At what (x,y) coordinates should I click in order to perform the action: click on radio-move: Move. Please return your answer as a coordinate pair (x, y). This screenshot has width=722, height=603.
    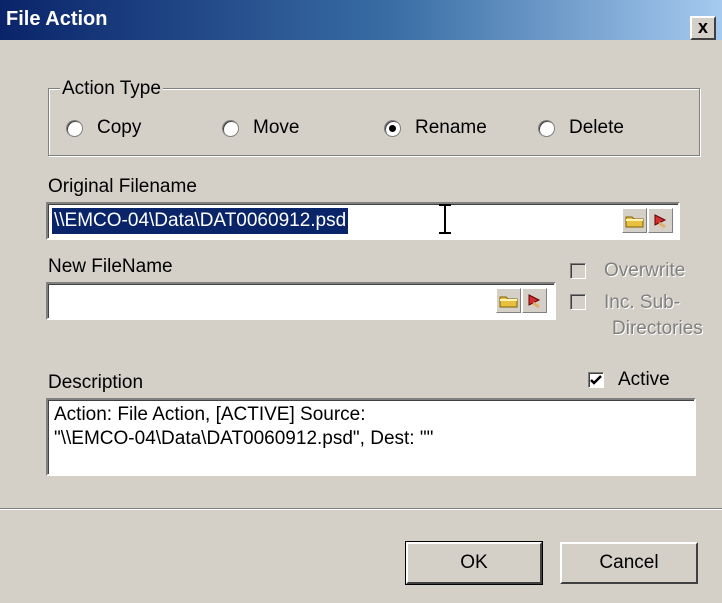
    Looking at the image, I should click on (260, 128).